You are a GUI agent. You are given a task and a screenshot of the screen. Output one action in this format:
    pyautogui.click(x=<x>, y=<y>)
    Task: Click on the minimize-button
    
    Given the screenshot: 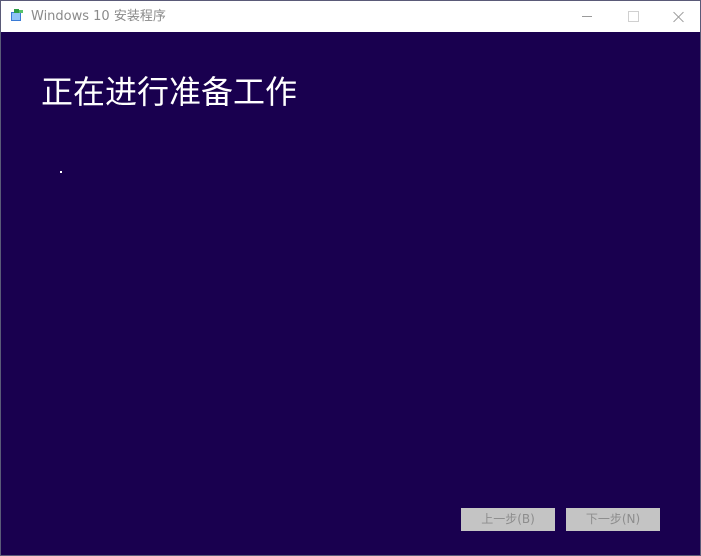 What is the action you would take?
    pyautogui.click(x=587, y=16)
    